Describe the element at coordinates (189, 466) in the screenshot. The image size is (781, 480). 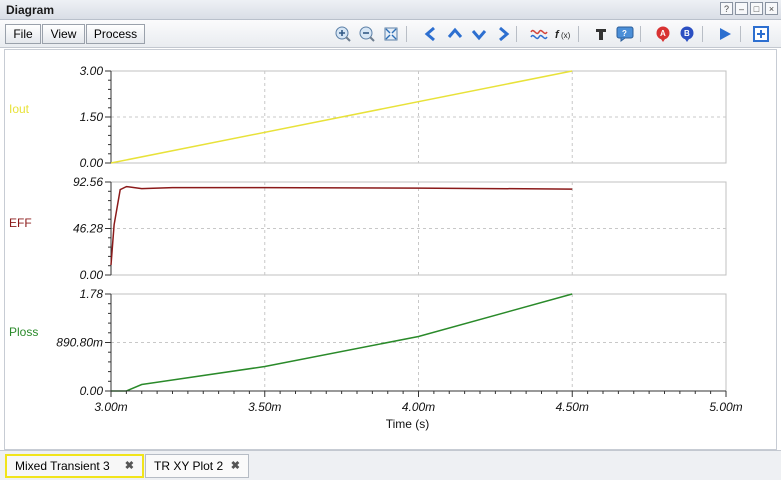
I see `tab-label: TR XY Plot 2` at that location.